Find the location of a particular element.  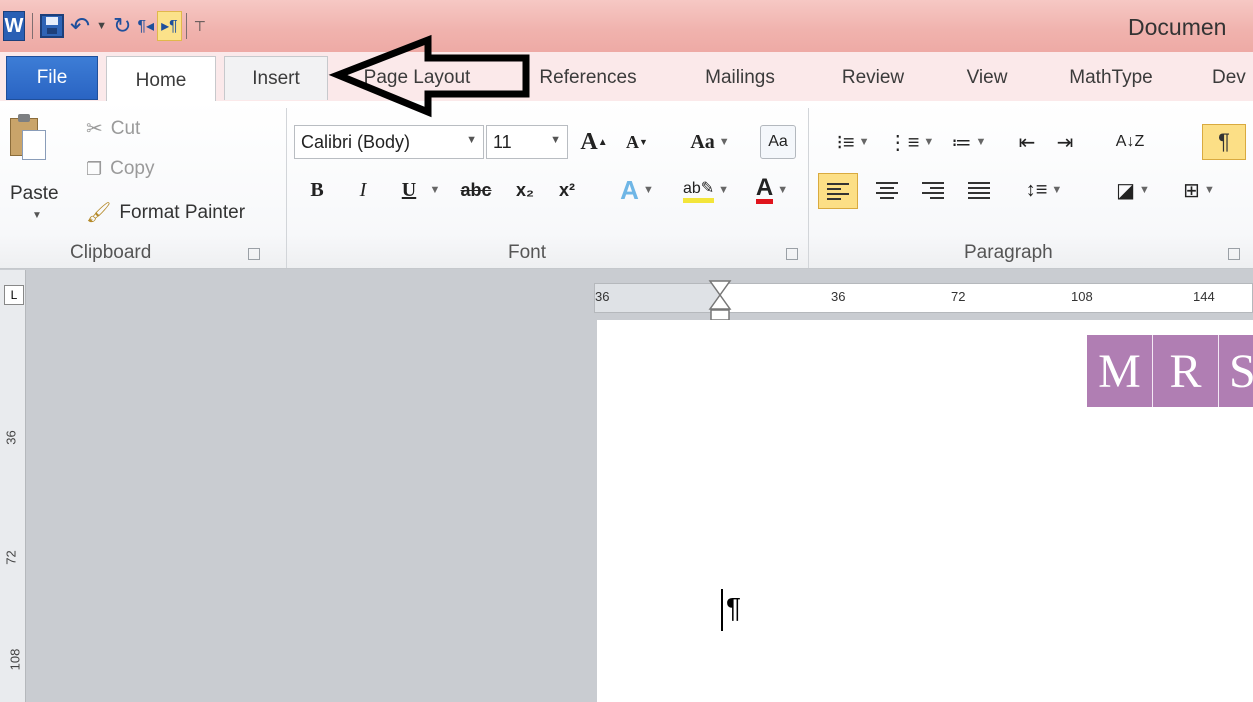

word-icon: W is located at coordinates (14, 26).